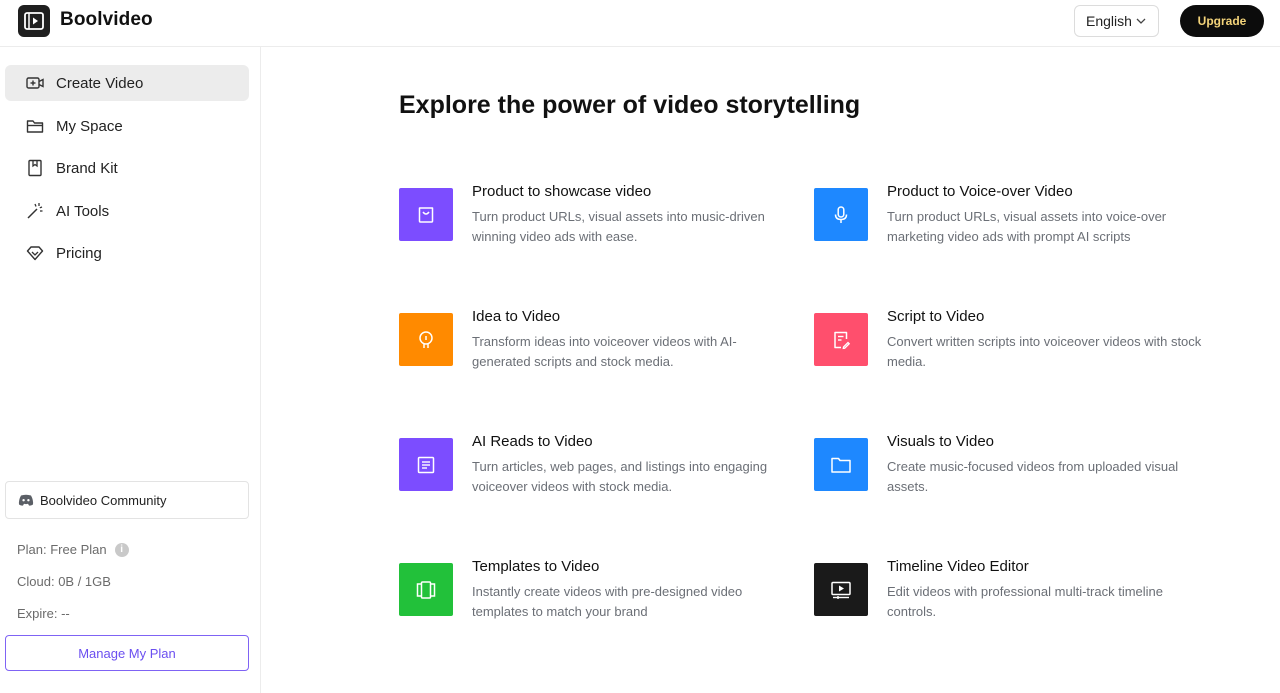 The height and width of the screenshot is (693, 1280). What do you see at coordinates (980, 191) in the screenshot?
I see `card-title: Product to Voice-over Video` at bounding box center [980, 191].